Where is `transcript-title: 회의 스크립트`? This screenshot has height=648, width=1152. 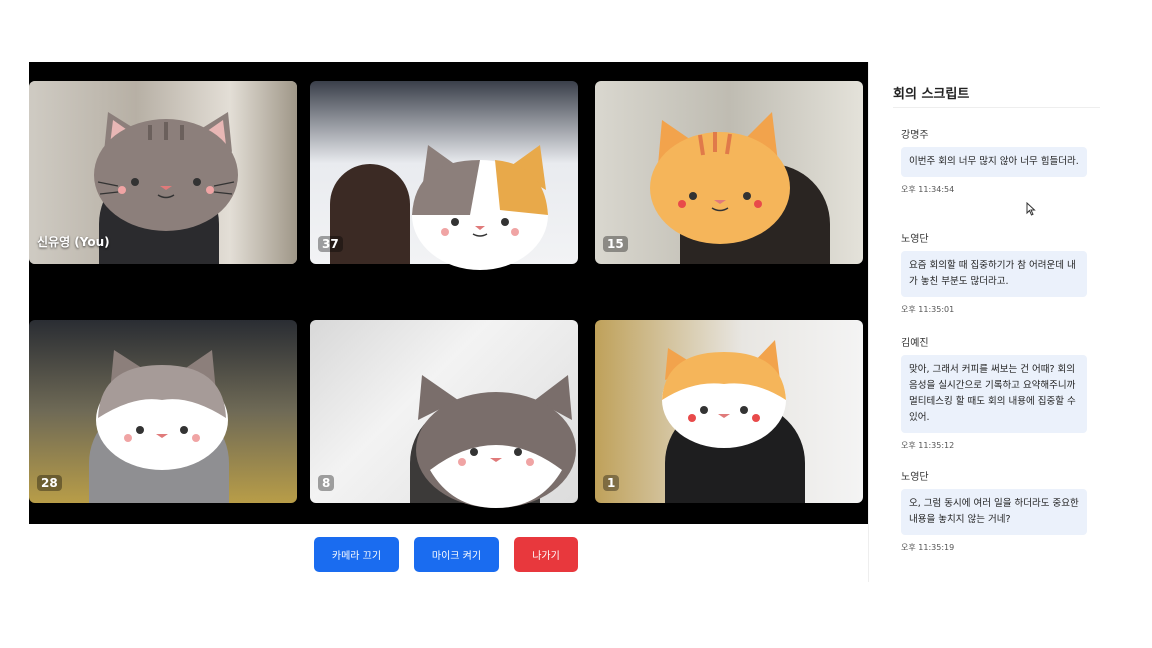 transcript-title: 회의 스크립트 is located at coordinates (931, 94).